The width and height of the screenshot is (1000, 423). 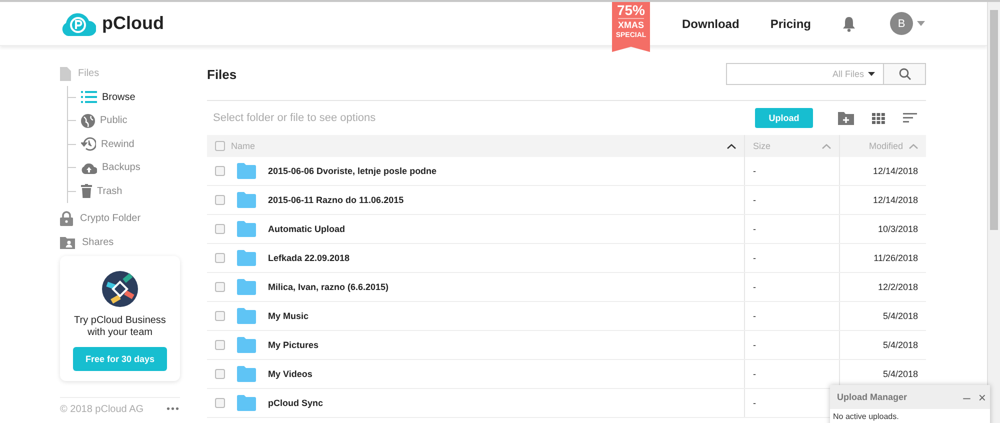 What do you see at coordinates (66, 218) in the screenshot?
I see `lock-icon` at bounding box center [66, 218].